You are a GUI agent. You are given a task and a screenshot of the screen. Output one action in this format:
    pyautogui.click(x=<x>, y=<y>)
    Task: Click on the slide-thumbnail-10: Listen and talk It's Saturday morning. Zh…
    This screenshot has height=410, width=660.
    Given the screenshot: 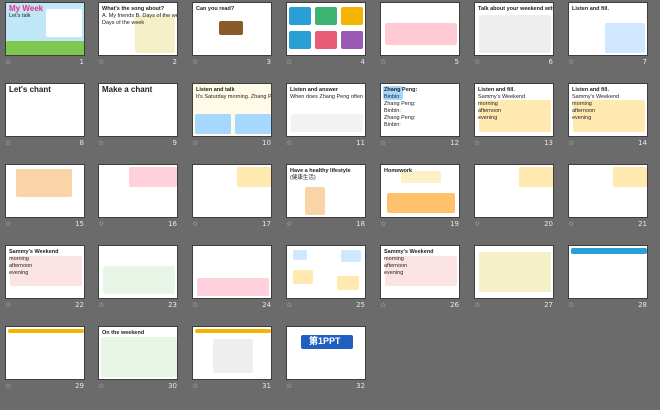 What is the action you would take?
    pyautogui.click(x=232, y=115)
    